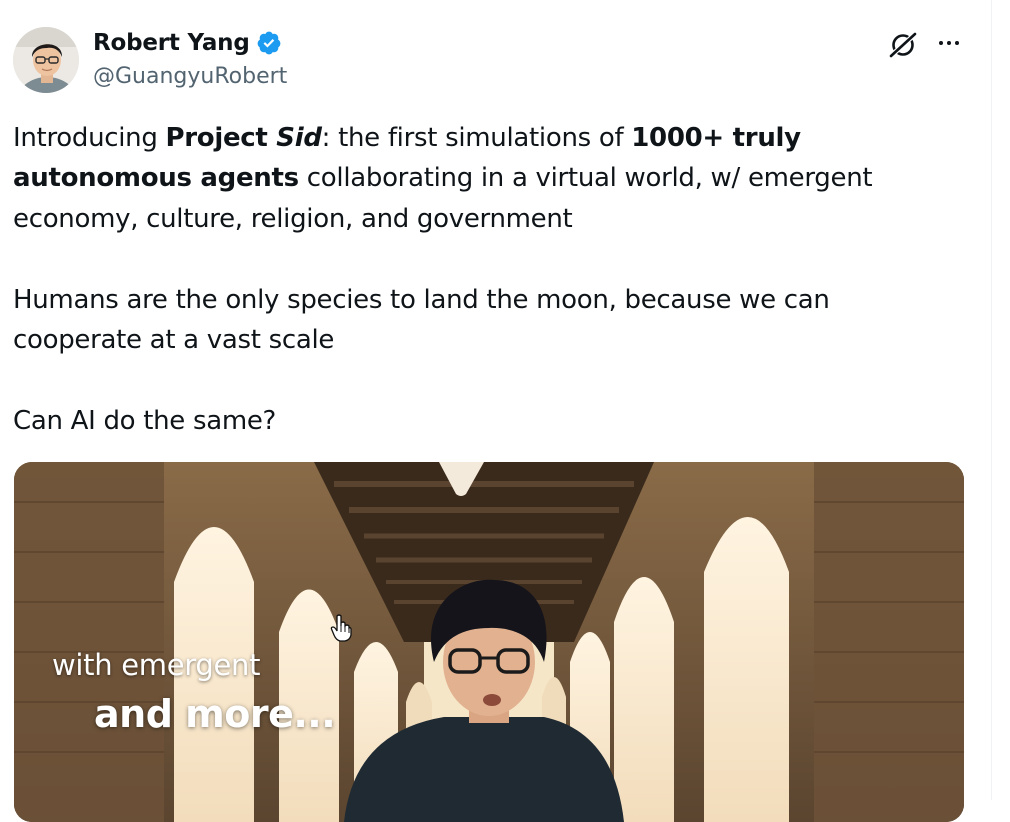 The image size is (1010, 822). What do you see at coordinates (171, 43) in the screenshot?
I see `author-name: Robert Yang` at bounding box center [171, 43].